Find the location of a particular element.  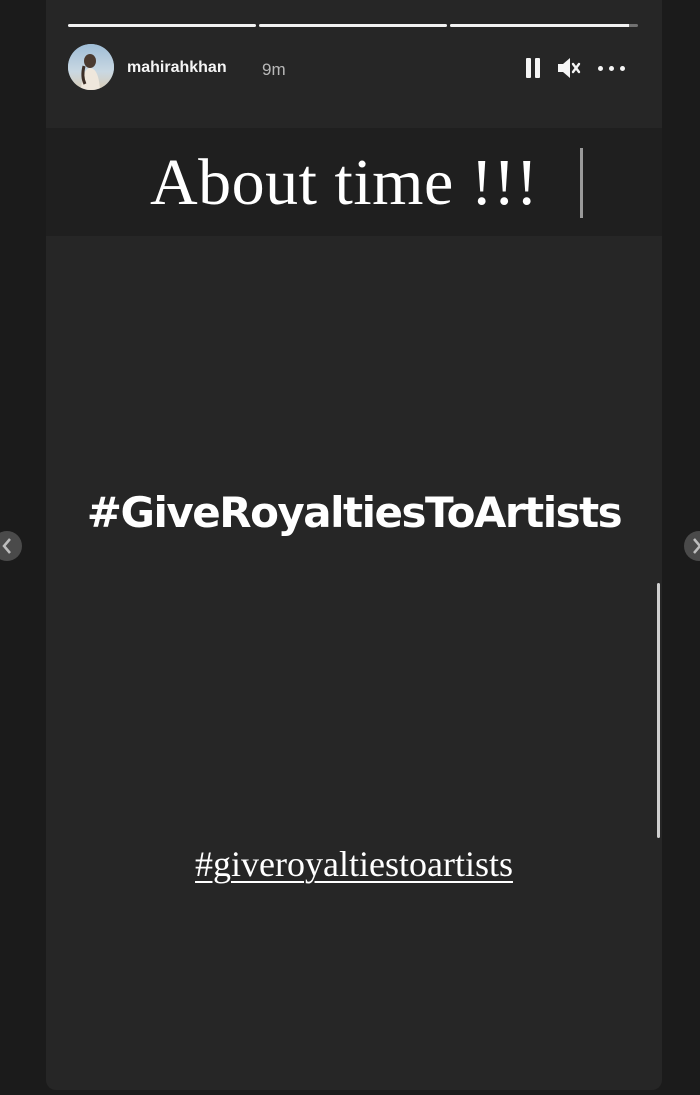

previous-story-button is located at coordinates (11, 546).